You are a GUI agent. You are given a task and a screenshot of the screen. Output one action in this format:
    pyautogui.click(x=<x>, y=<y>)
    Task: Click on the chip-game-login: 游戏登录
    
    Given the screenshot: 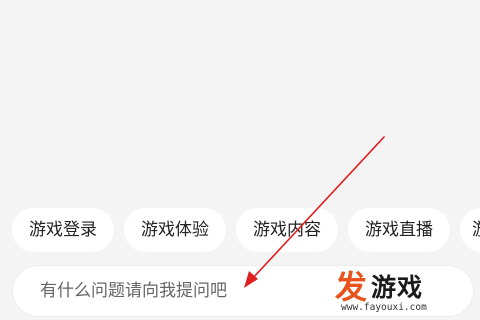 What is the action you would take?
    pyautogui.click(x=63, y=230)
    